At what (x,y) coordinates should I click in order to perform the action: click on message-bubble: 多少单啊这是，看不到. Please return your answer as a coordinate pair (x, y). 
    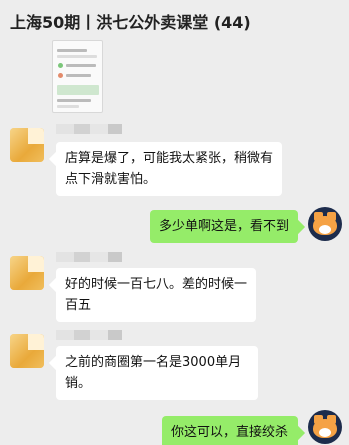
    Looking at the image, I should click on (224, 226).